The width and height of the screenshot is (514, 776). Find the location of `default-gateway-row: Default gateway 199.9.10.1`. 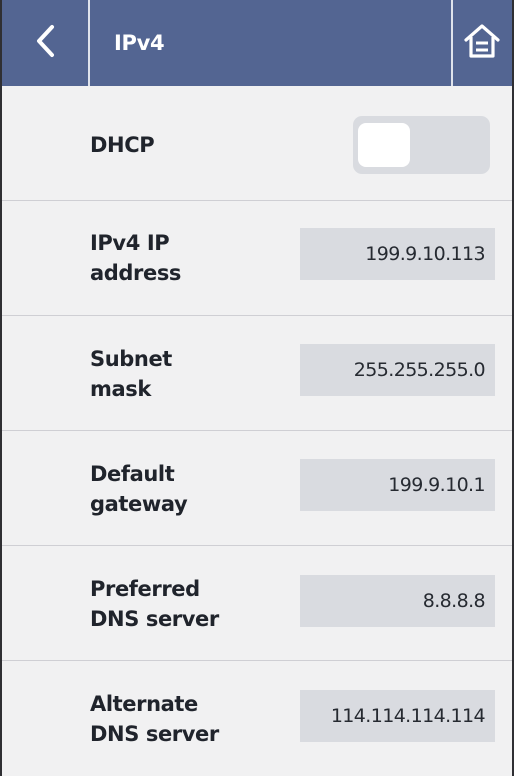

default-gateway-row: Default gateway 199.9.10.1 is located at coordinates (257, 488).